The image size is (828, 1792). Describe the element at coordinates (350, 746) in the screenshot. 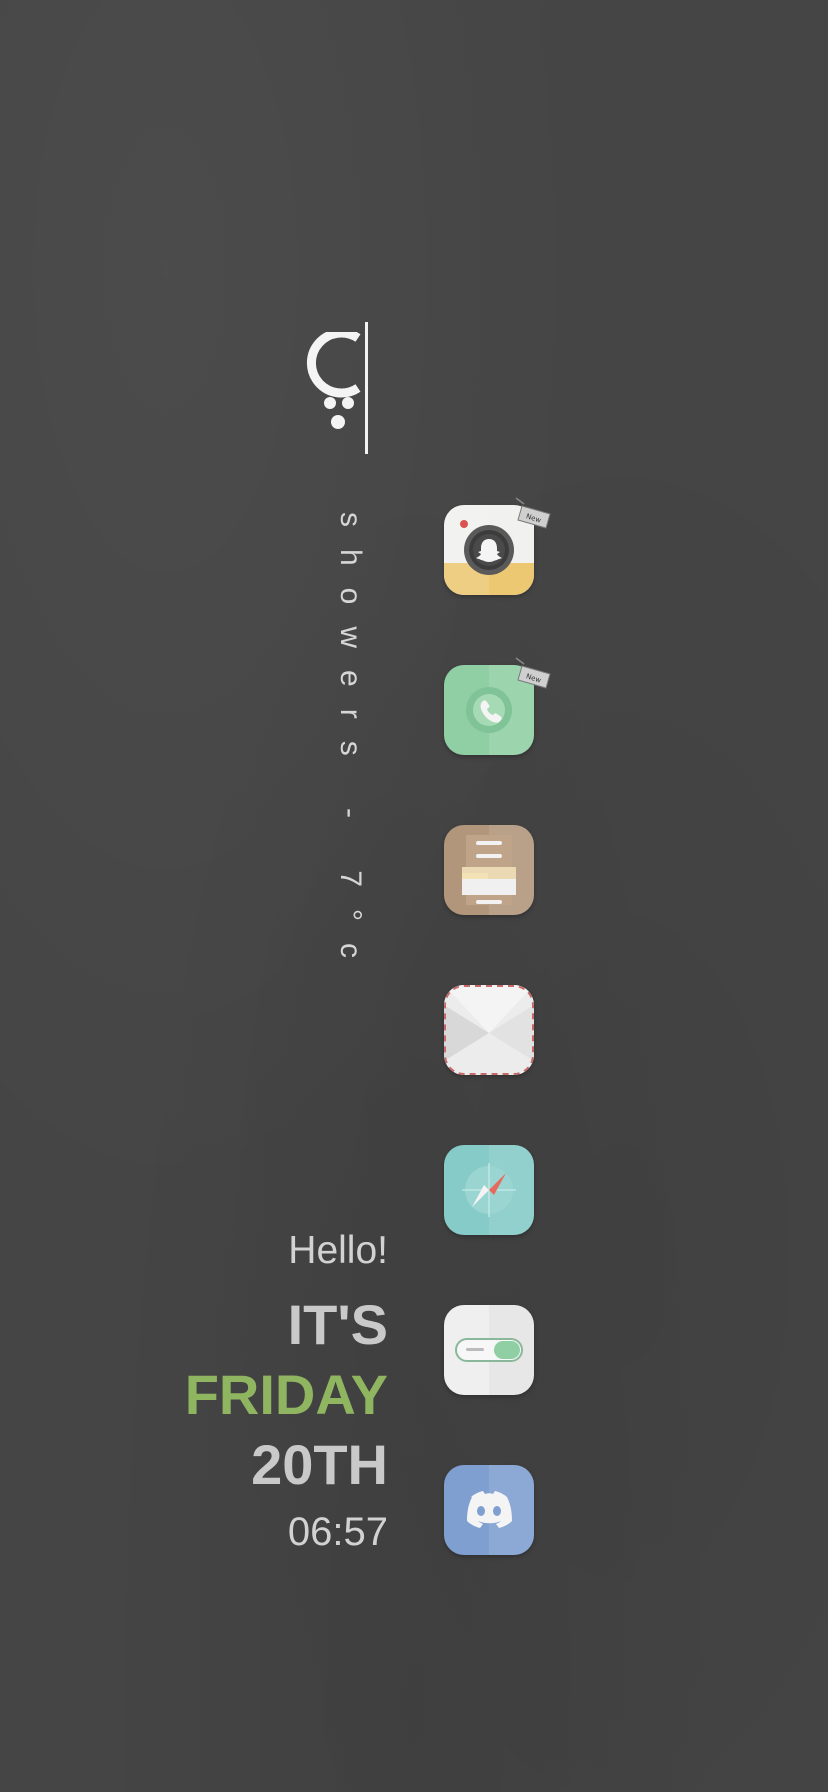

I see `weather-condition-text: showers - 7°c` at that location.